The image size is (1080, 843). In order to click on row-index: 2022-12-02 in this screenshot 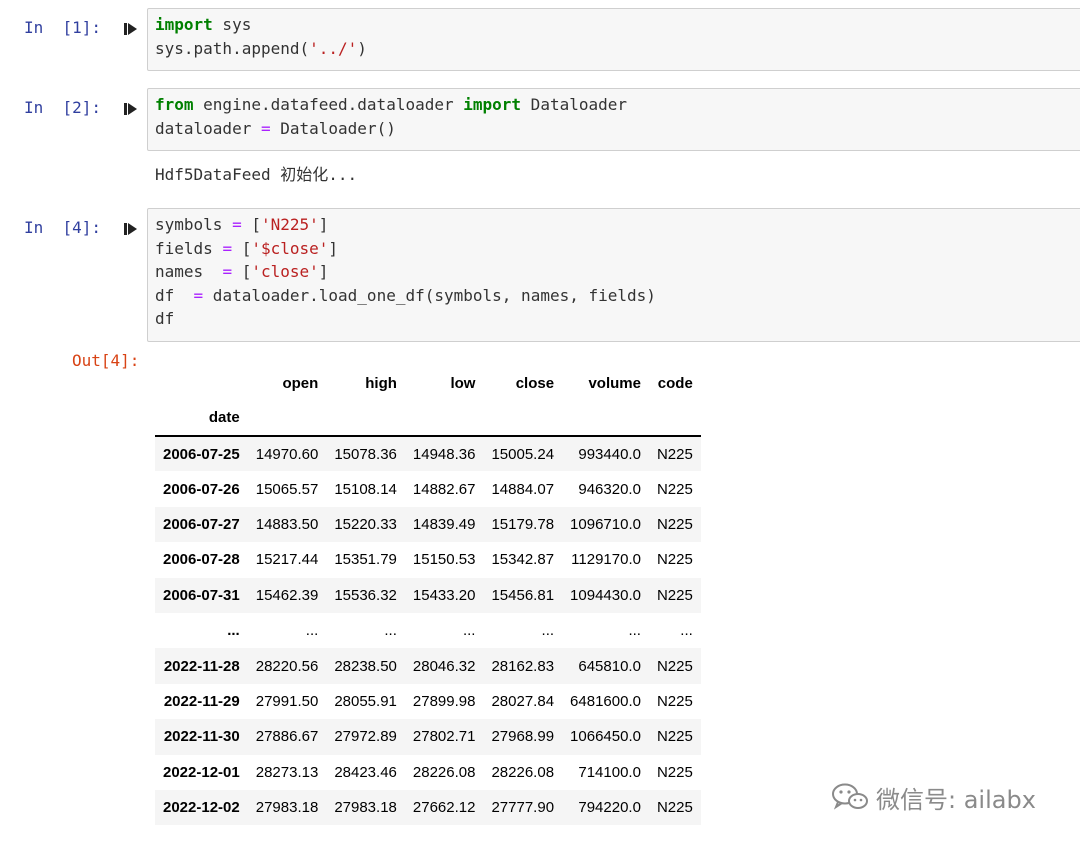, I will do `click(201, 808)`.